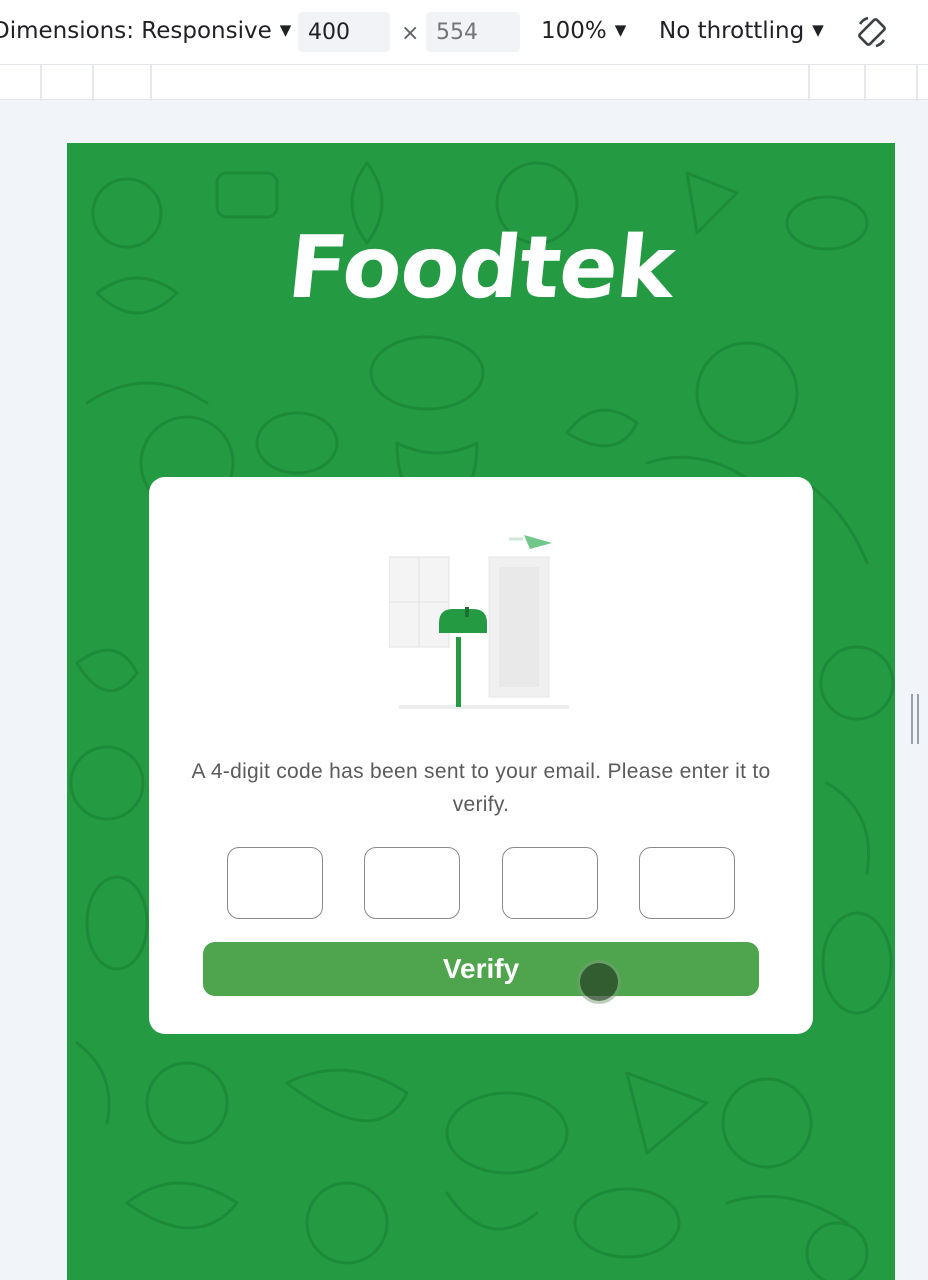 This screenshot has height=1280, width=928. What do you see at coordinates (479, 622) in the screenshot?
I see `mailbox-illustration` at bounding box center [479, 622].